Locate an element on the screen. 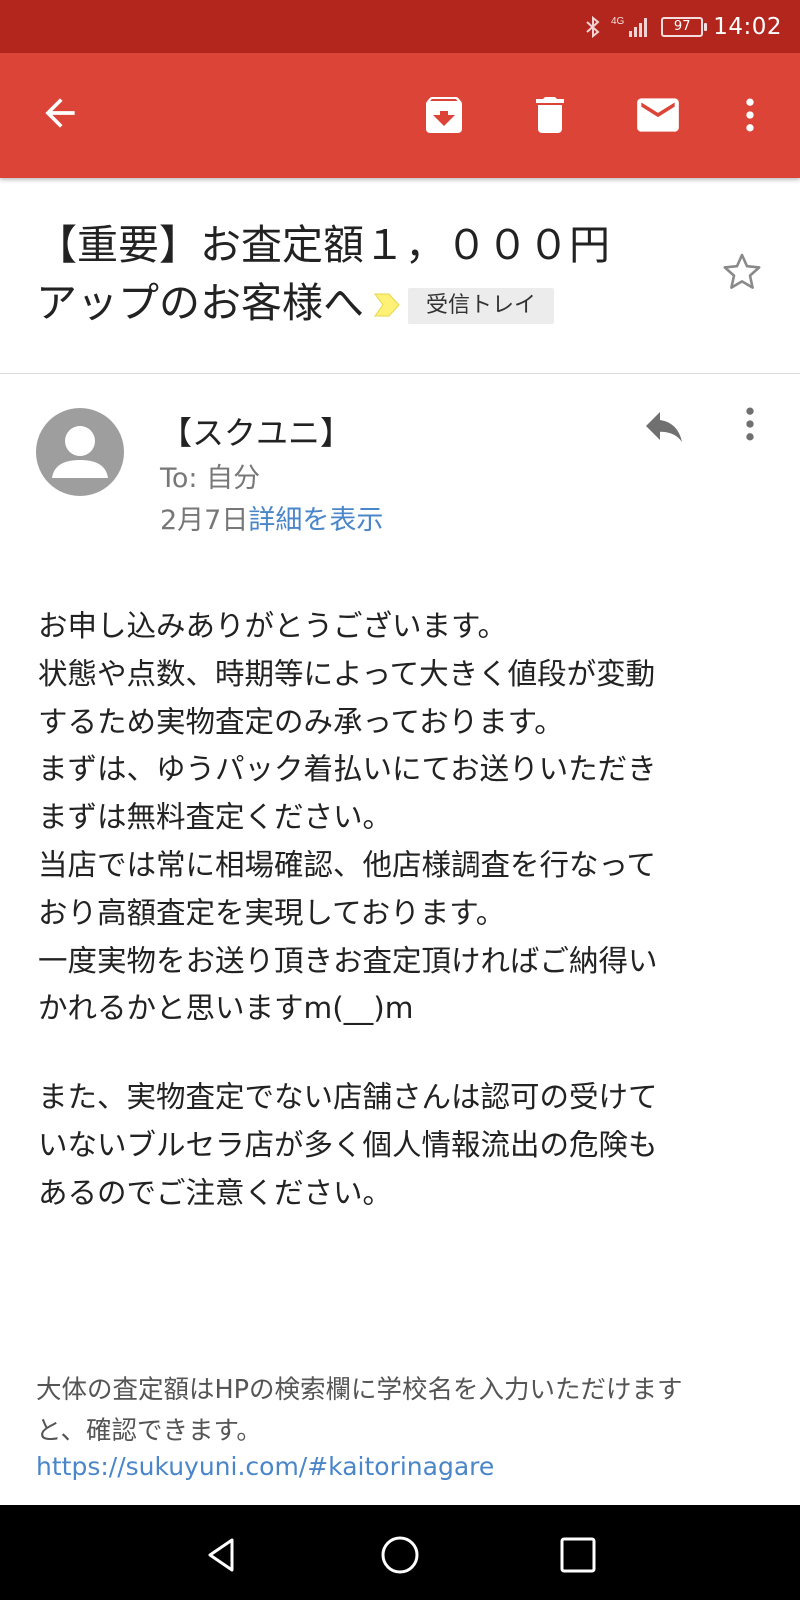 Image resolution: width=800 pixels, height=1600 pixels. important-marker-icon is located at coordinates (387, 306).